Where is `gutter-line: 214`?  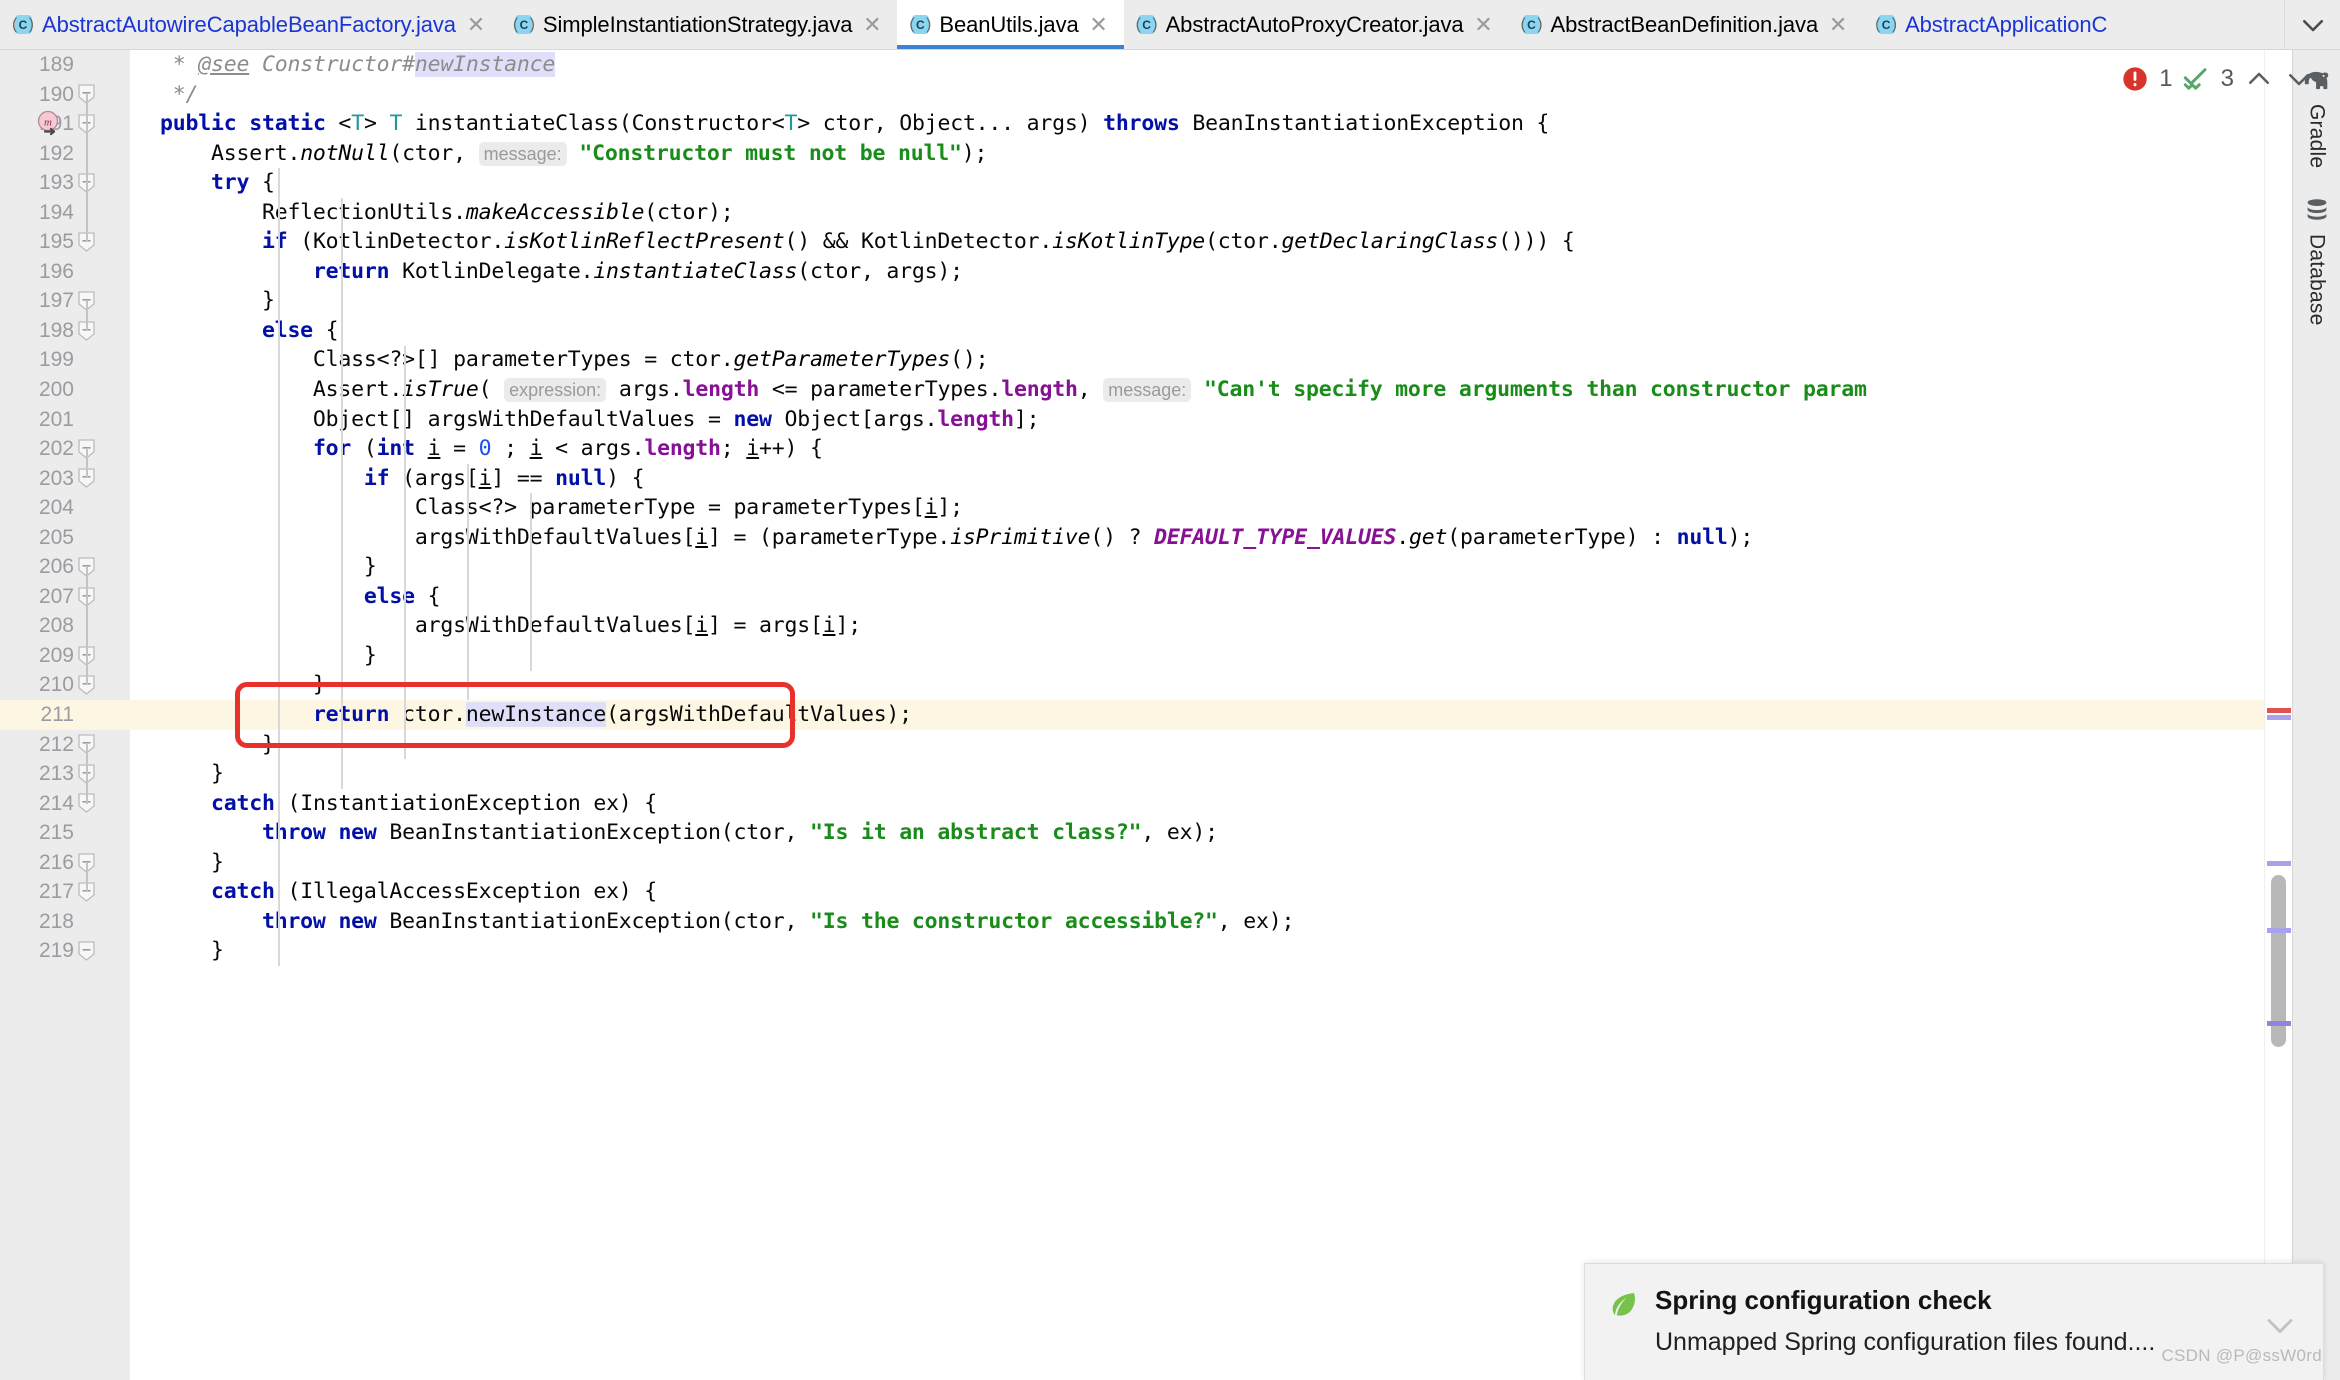 gutter-line: 214 is located at coordinates (65, 804).